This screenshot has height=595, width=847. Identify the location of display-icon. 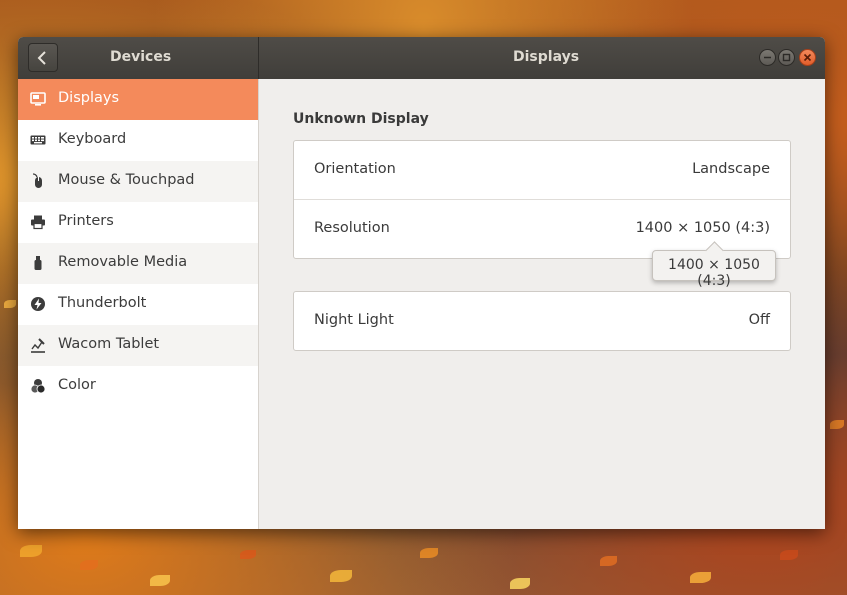
(38, 99).